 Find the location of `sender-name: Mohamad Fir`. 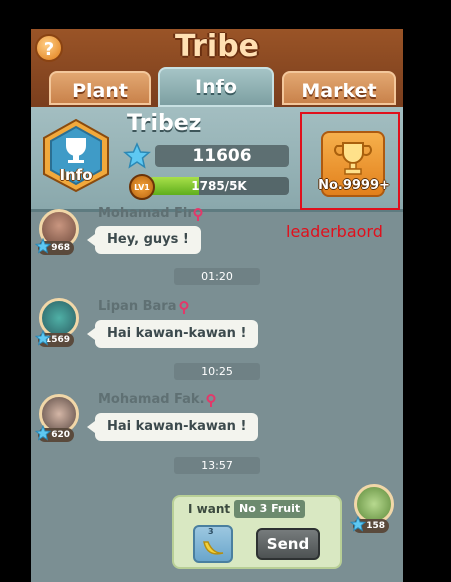

sender-name: Mohamad Fir is located at coordinates (146, 213).